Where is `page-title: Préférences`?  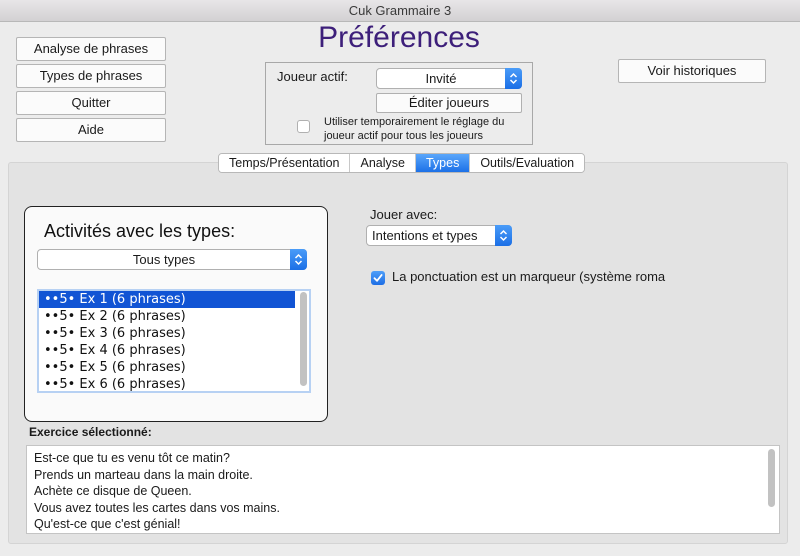 page-title: Préférences is located at coordinates (399, 37).